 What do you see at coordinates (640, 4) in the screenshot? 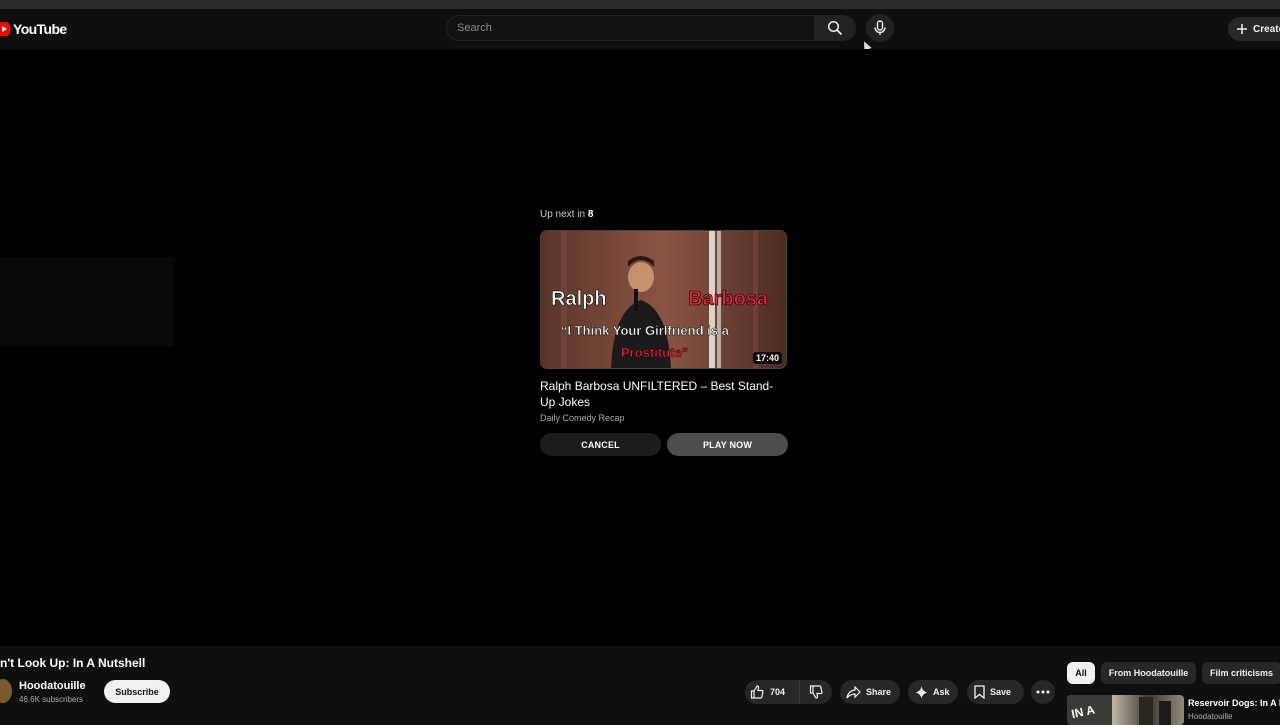
I see `browser-top-strip` at bounding box center [640, 4].